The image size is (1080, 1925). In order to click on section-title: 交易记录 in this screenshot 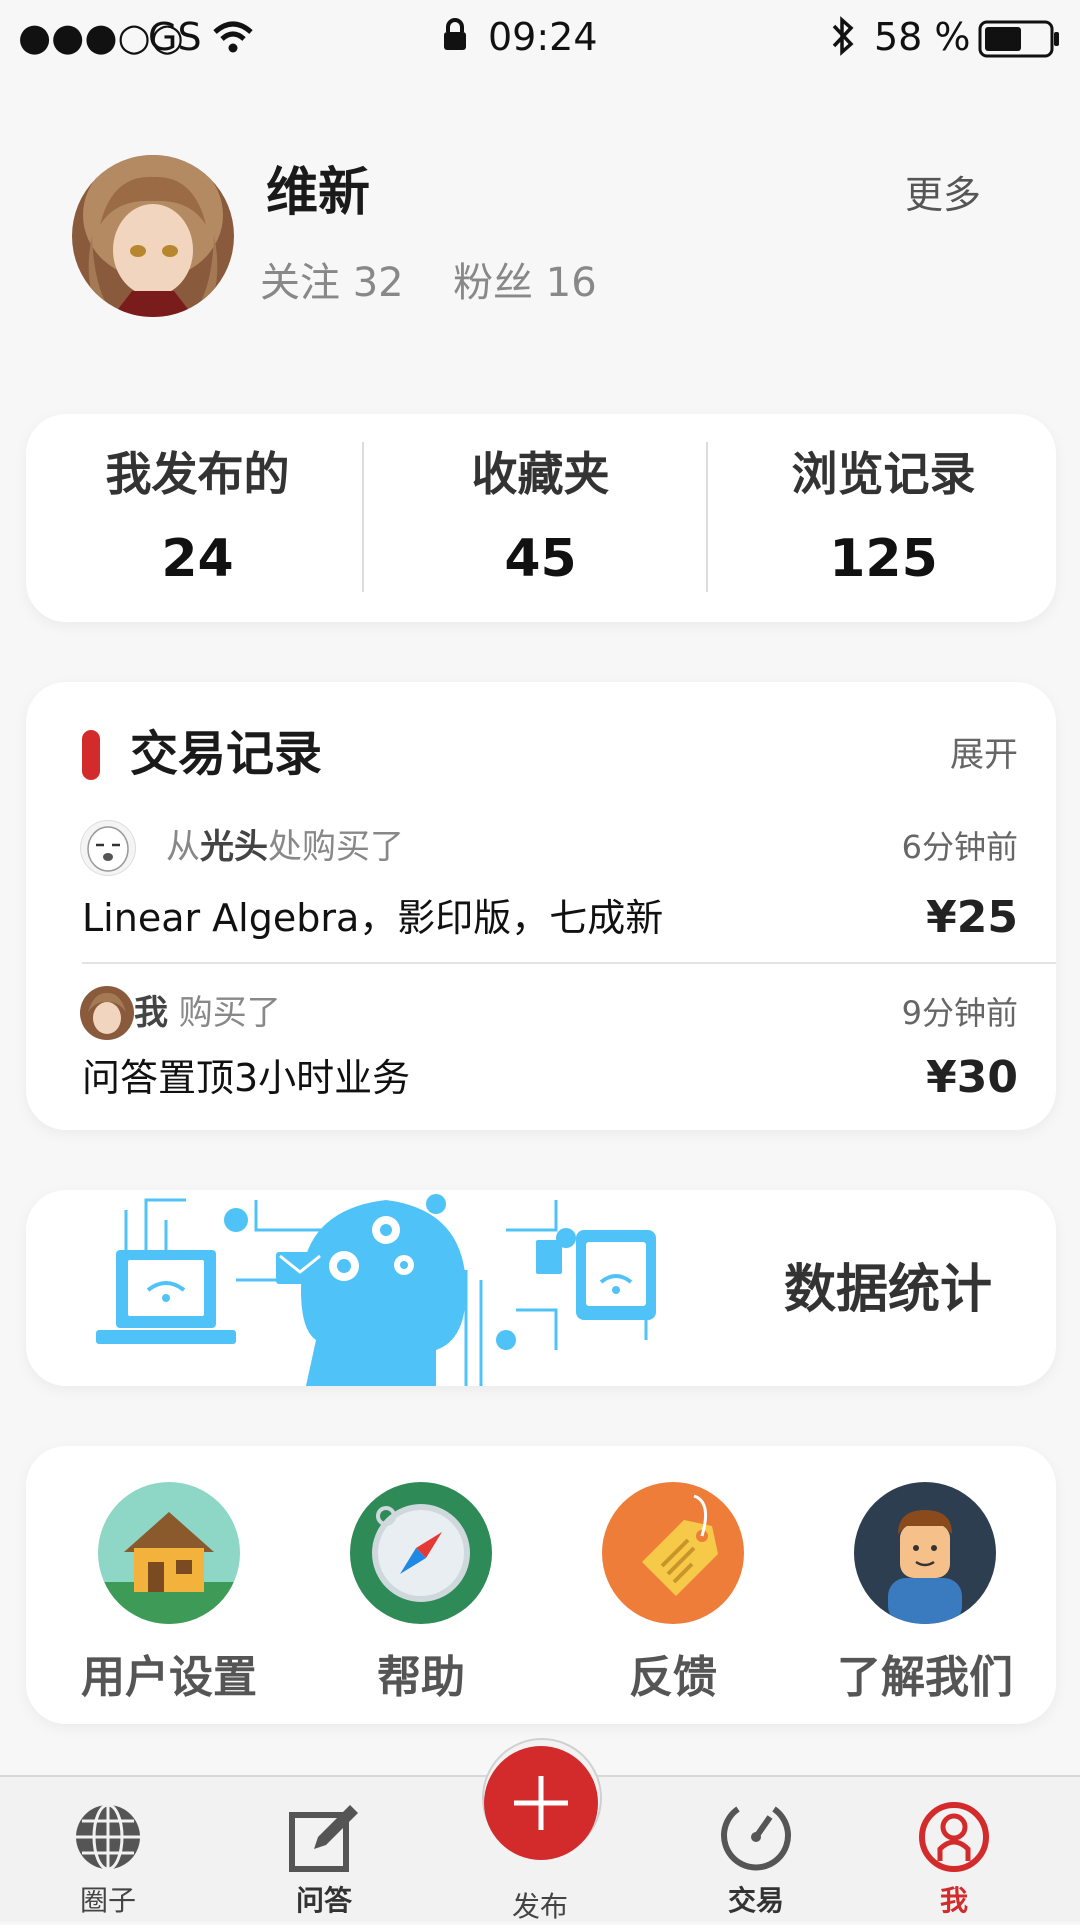, I will do `click(226, 754)`.